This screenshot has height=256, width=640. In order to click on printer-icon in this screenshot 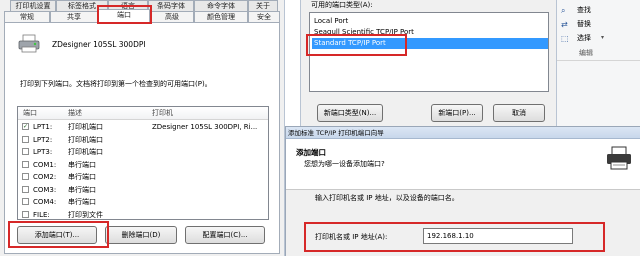, I will do `click(29, 44)`.